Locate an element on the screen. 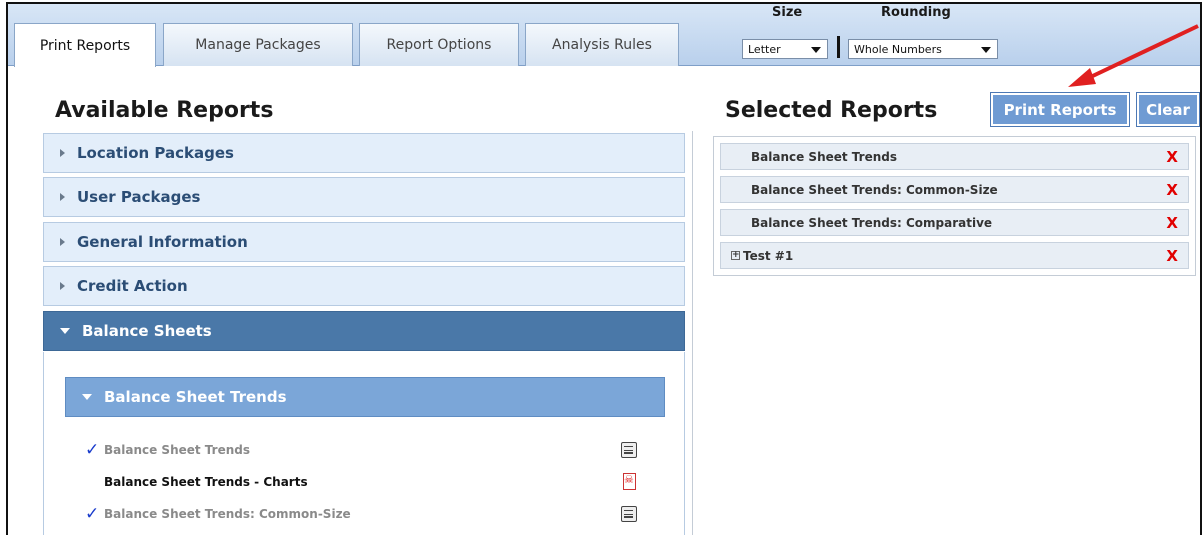 The image size is (1204, 535). available-reports-title: Available Reports is located at coordinates (164, 110).